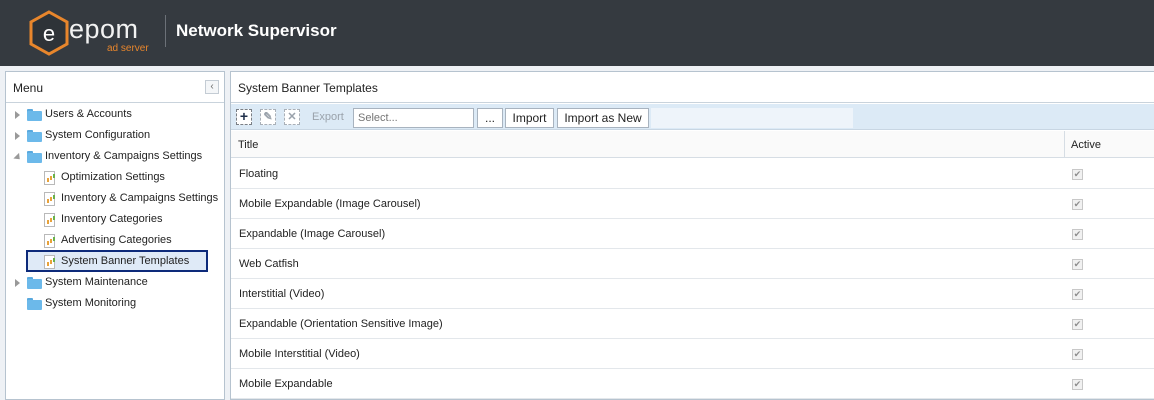  I want to click on column-header-active: Active, so click(1086, 145).